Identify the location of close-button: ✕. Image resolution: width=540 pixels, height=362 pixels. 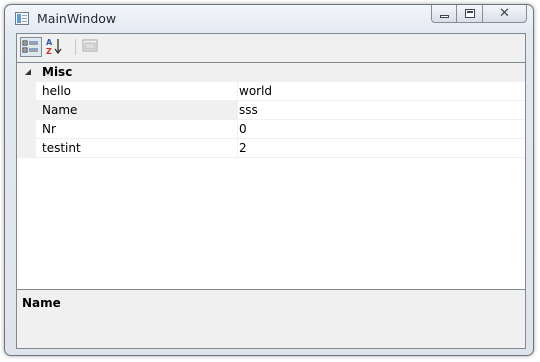
(505, 14).